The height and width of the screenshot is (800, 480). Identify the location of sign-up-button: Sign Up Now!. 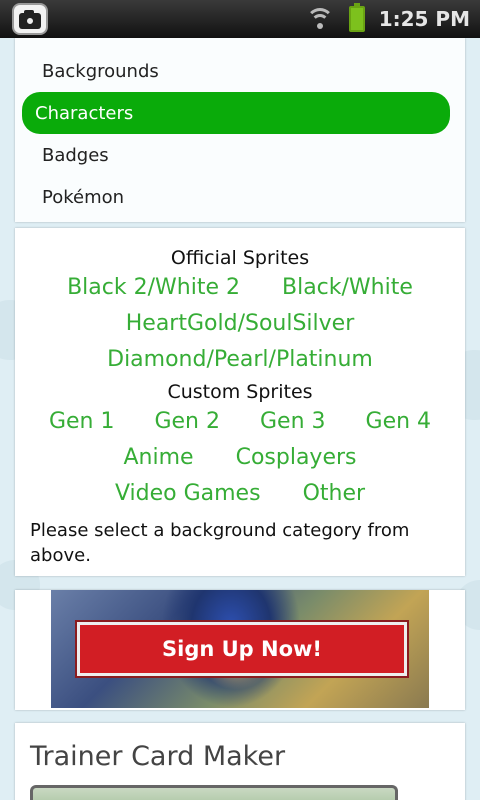
(242, 649).